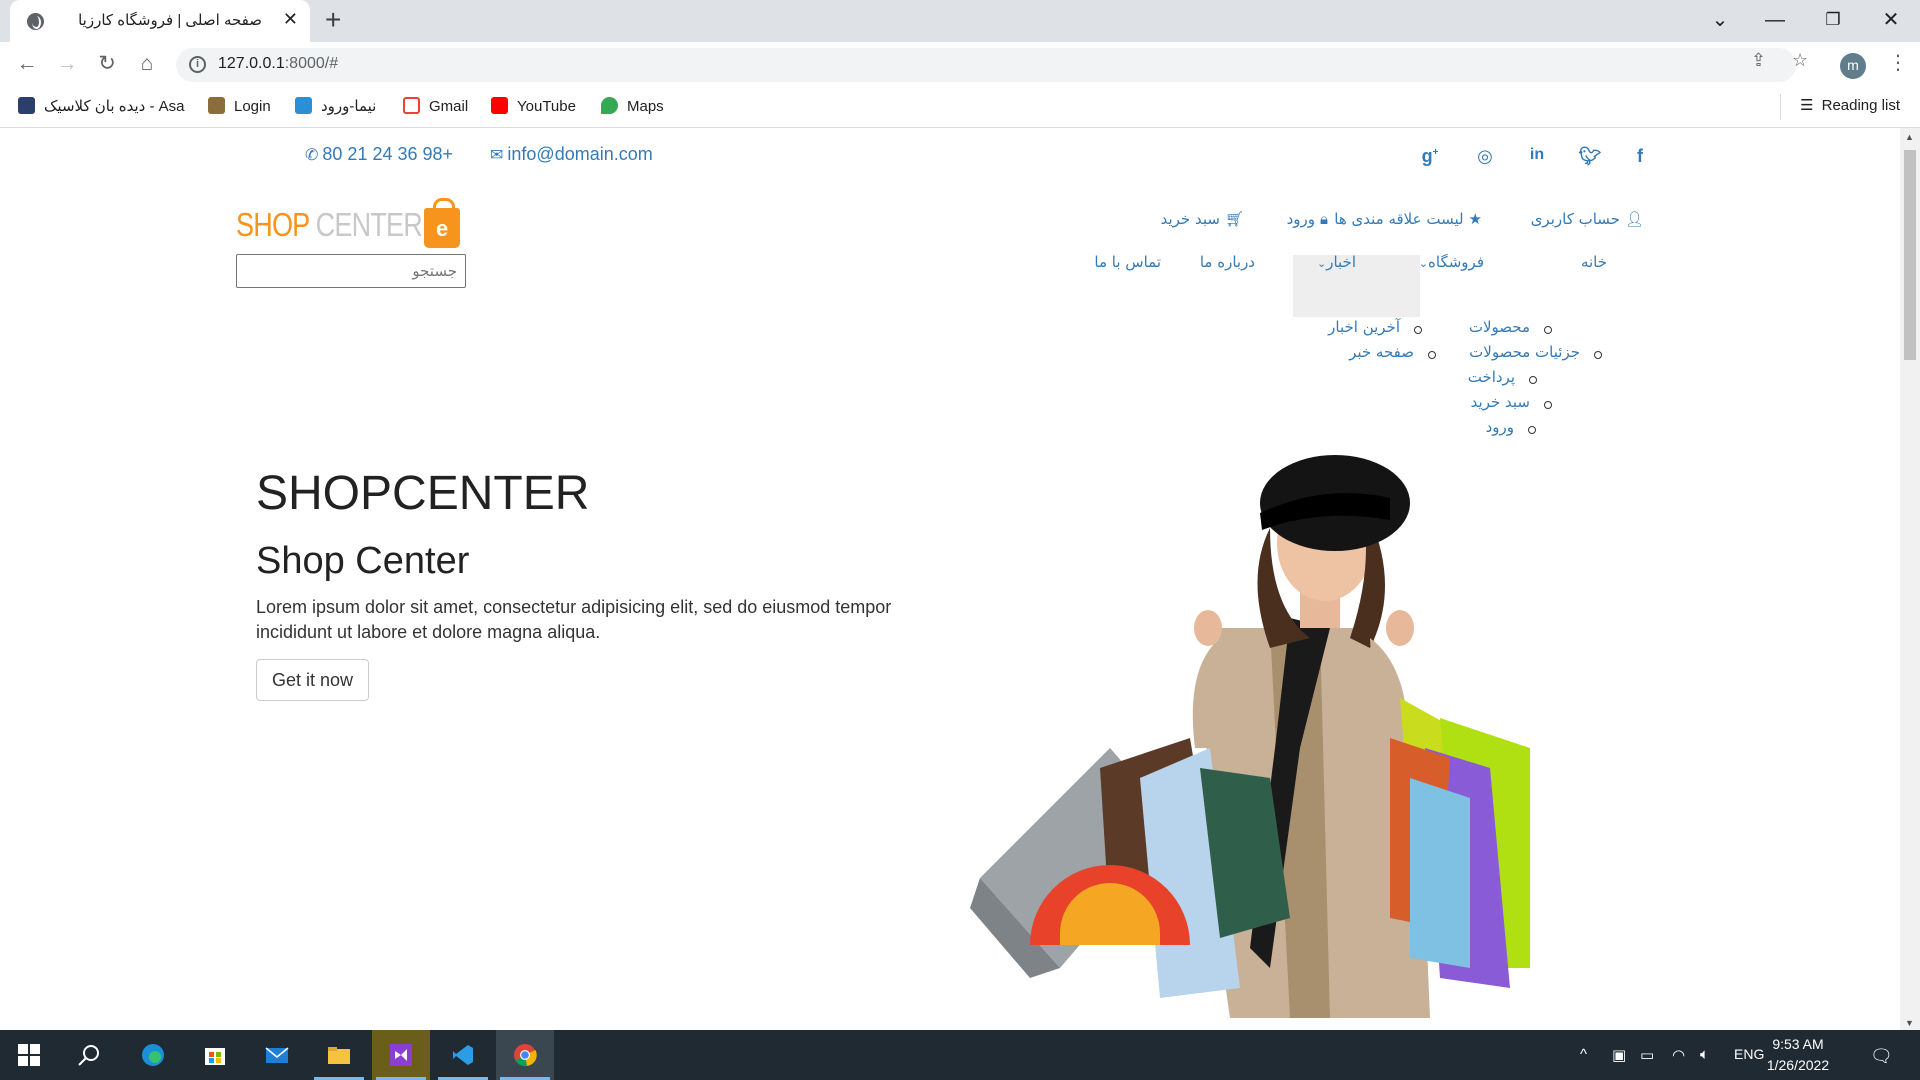  I want to click on cart-link: 🛒︎سبد خرید, so click(1202, 219).